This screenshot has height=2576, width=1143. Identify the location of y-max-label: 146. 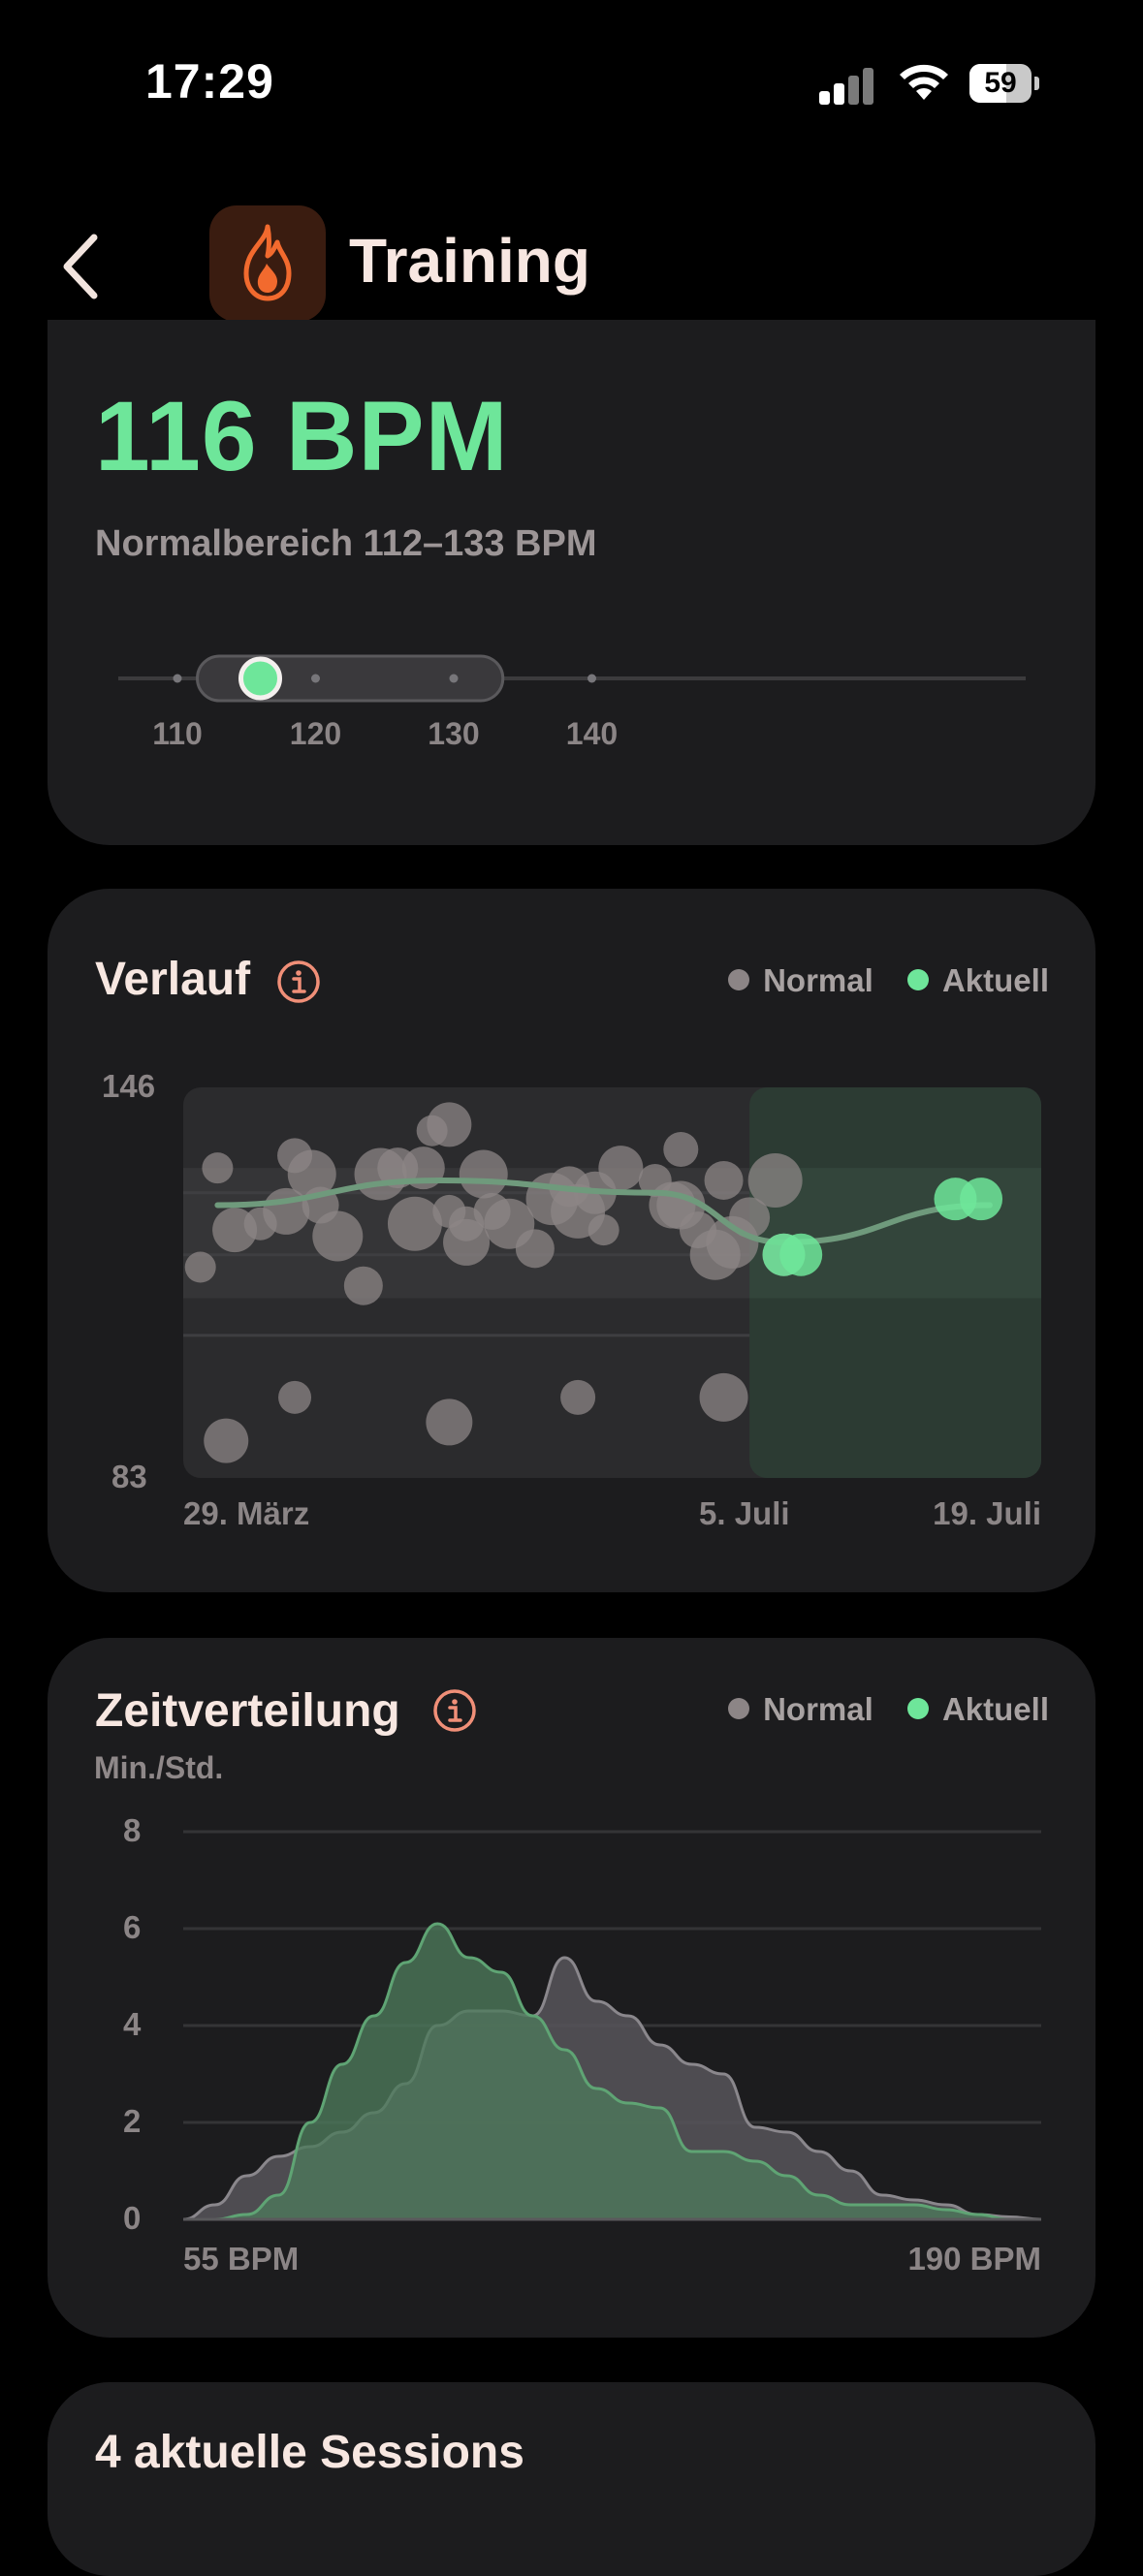
(129, 1086).